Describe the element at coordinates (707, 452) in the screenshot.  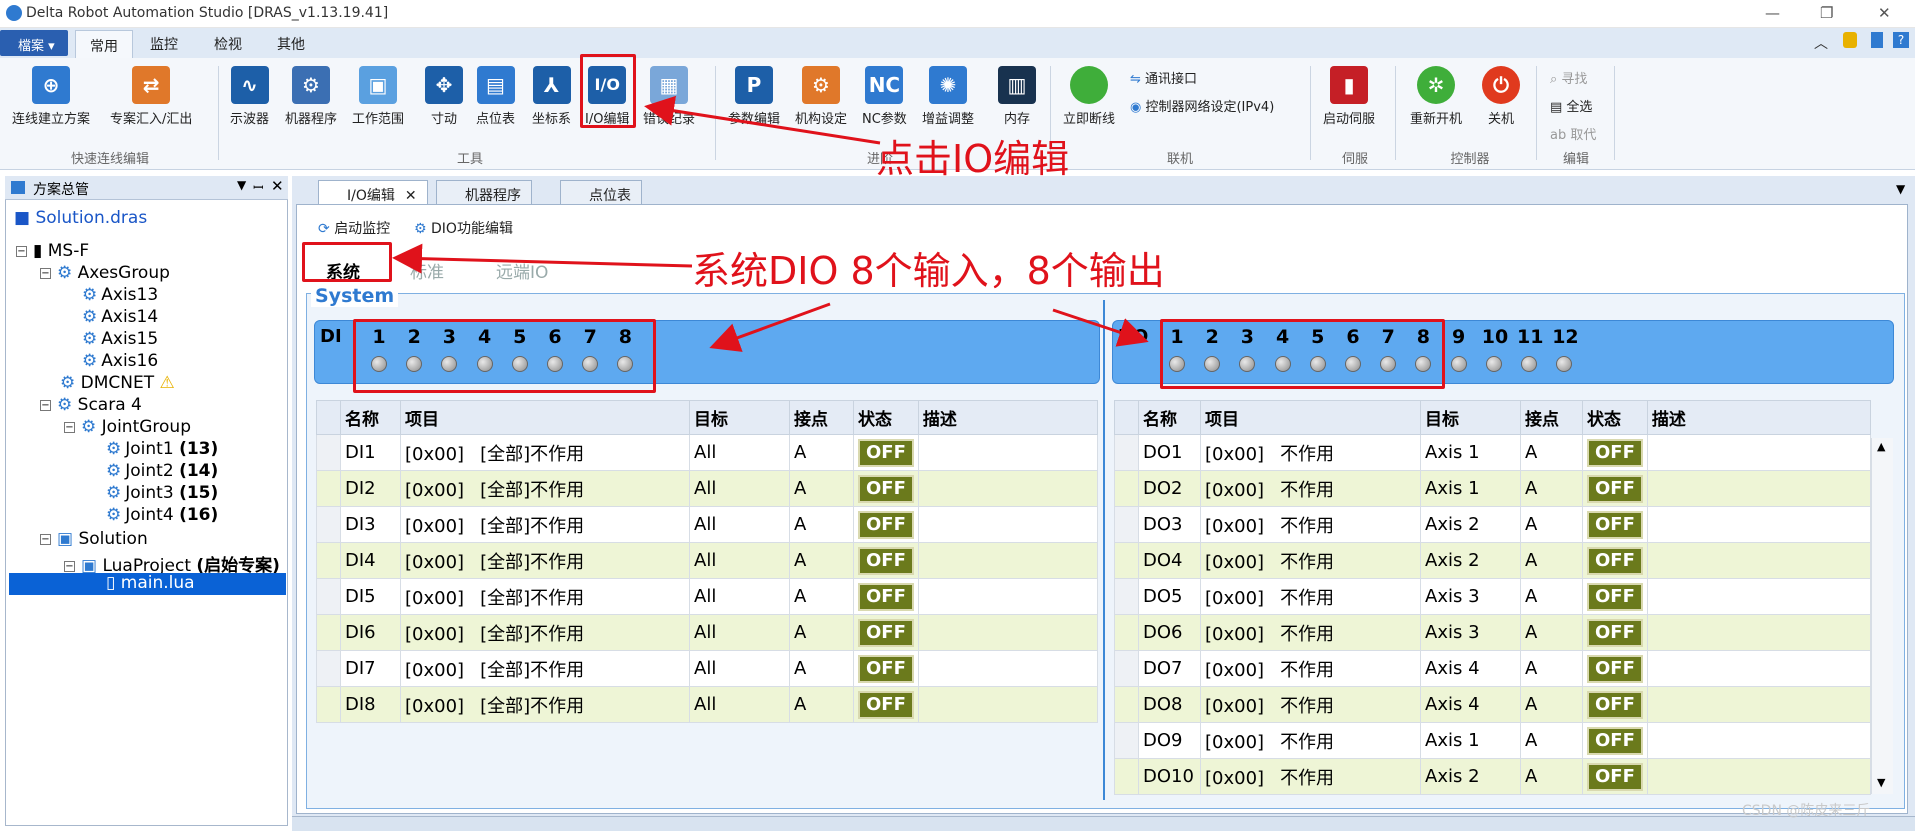
I see `table-row: DI1 [0x00] [全部]不作用 All A OFF` at that location.